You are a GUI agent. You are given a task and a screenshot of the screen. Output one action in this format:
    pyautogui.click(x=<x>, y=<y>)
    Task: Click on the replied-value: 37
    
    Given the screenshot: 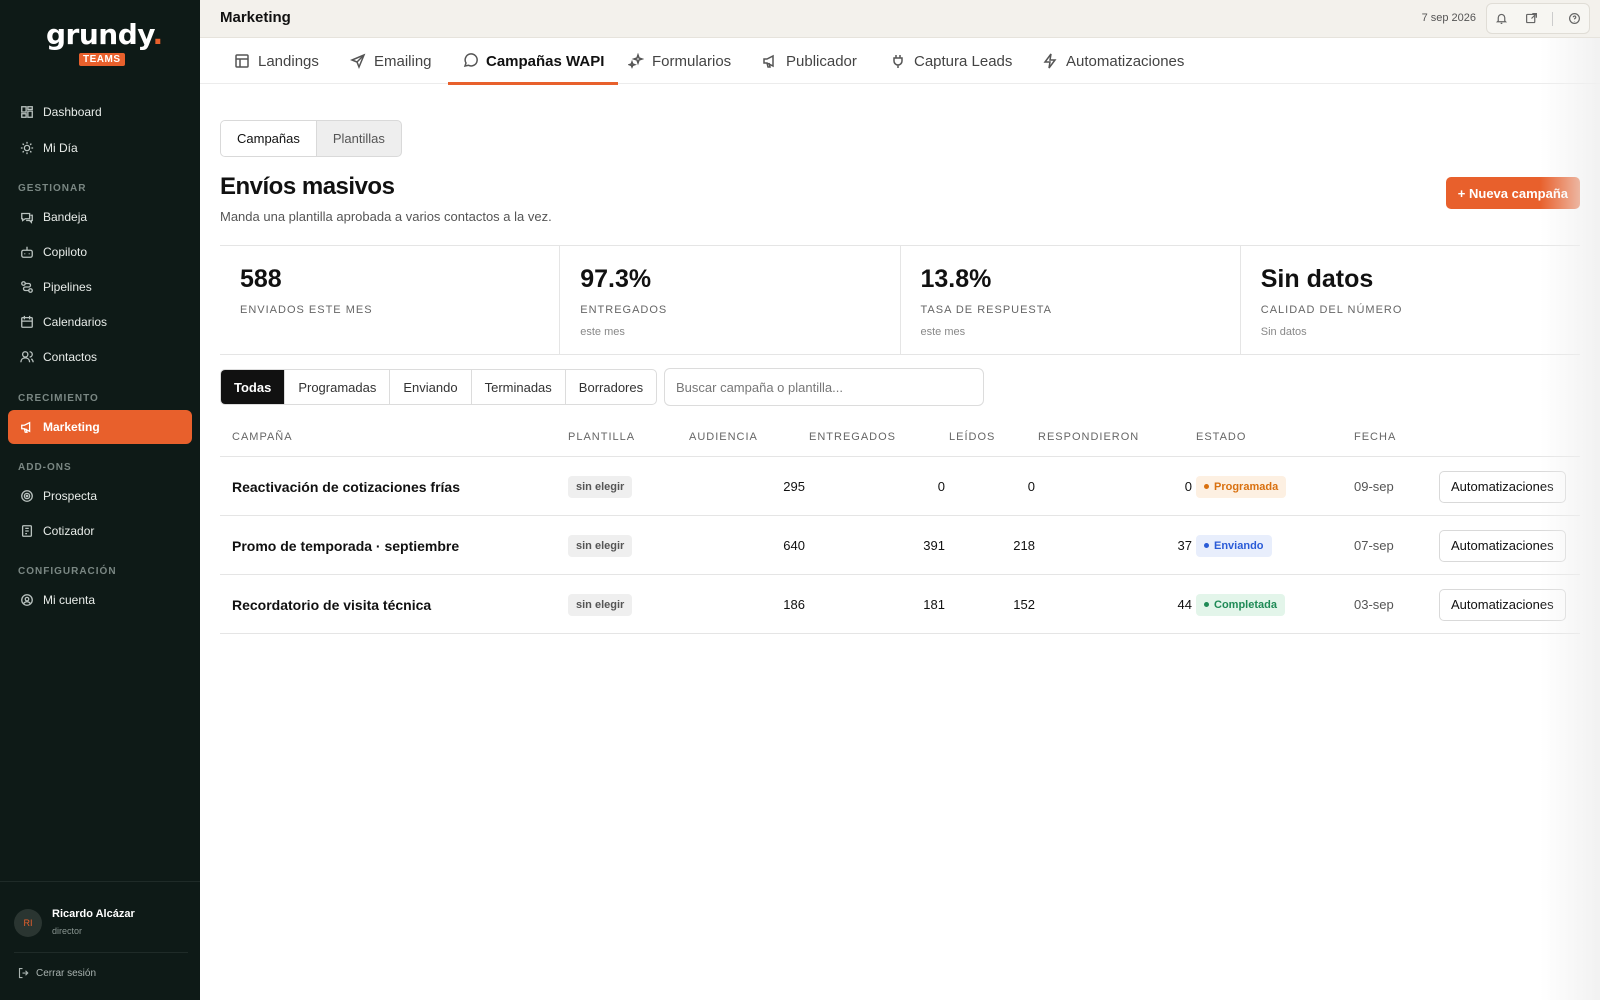 What is the action you would take?
    pyautogui.click(x=1184, y=545)
    